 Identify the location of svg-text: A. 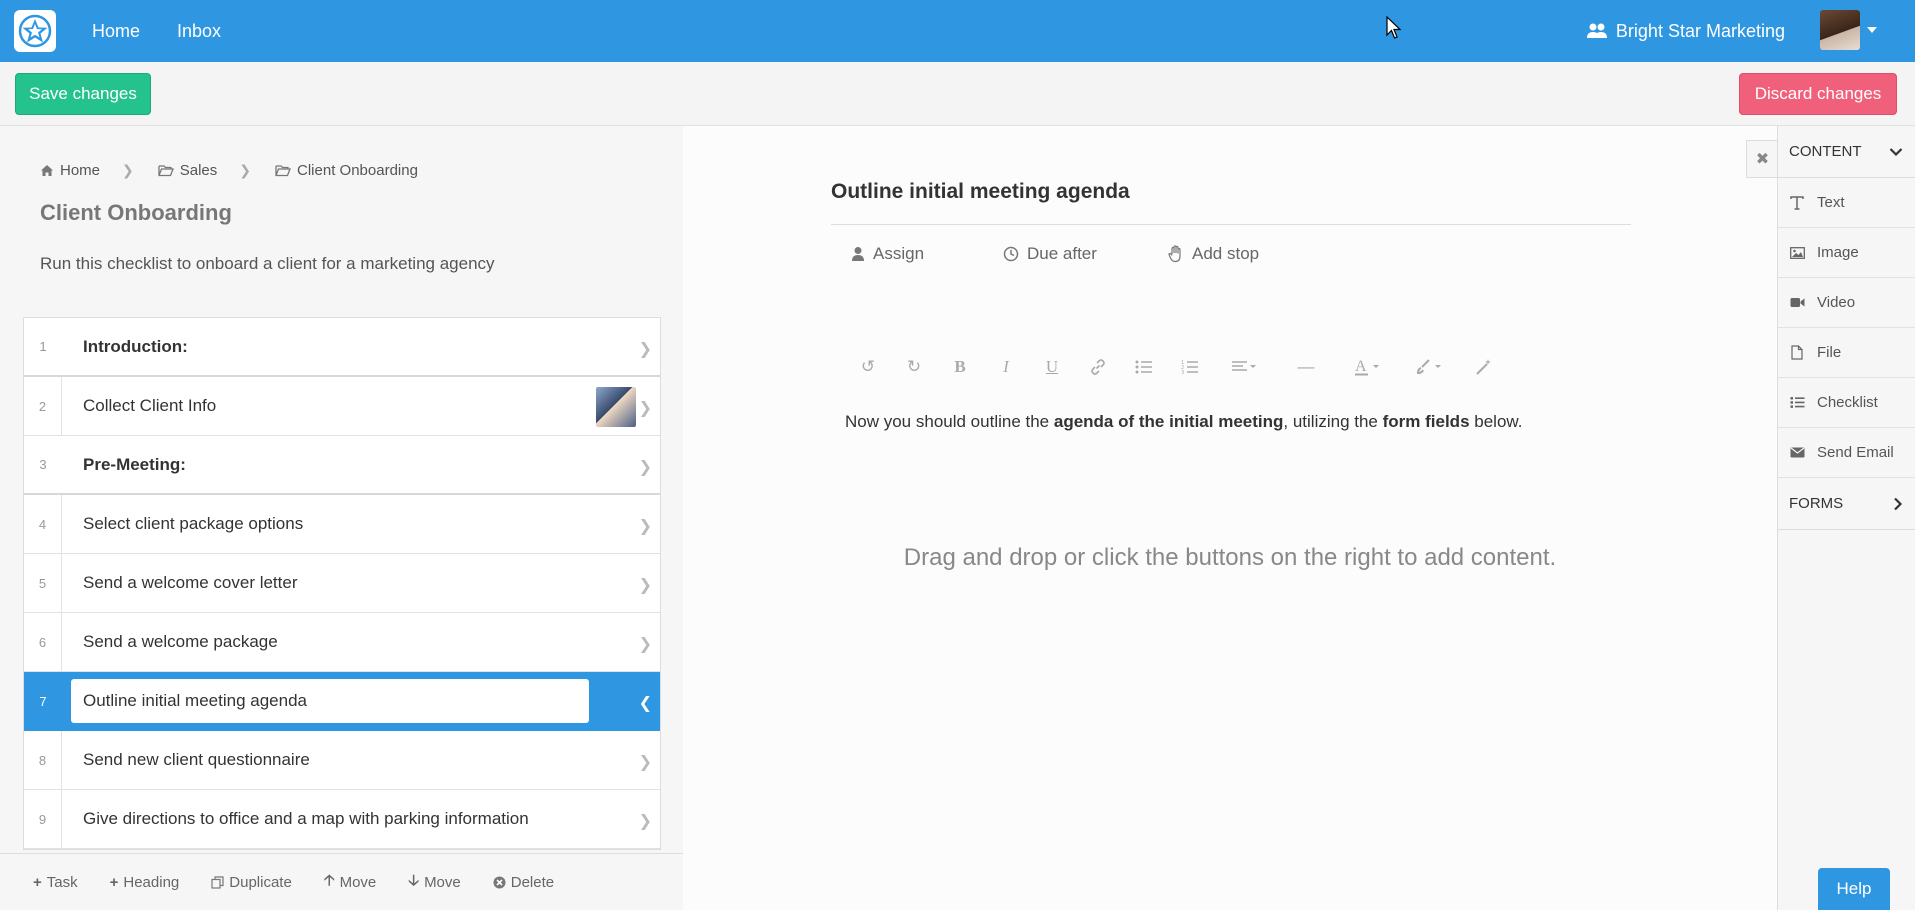
(1361, 366).